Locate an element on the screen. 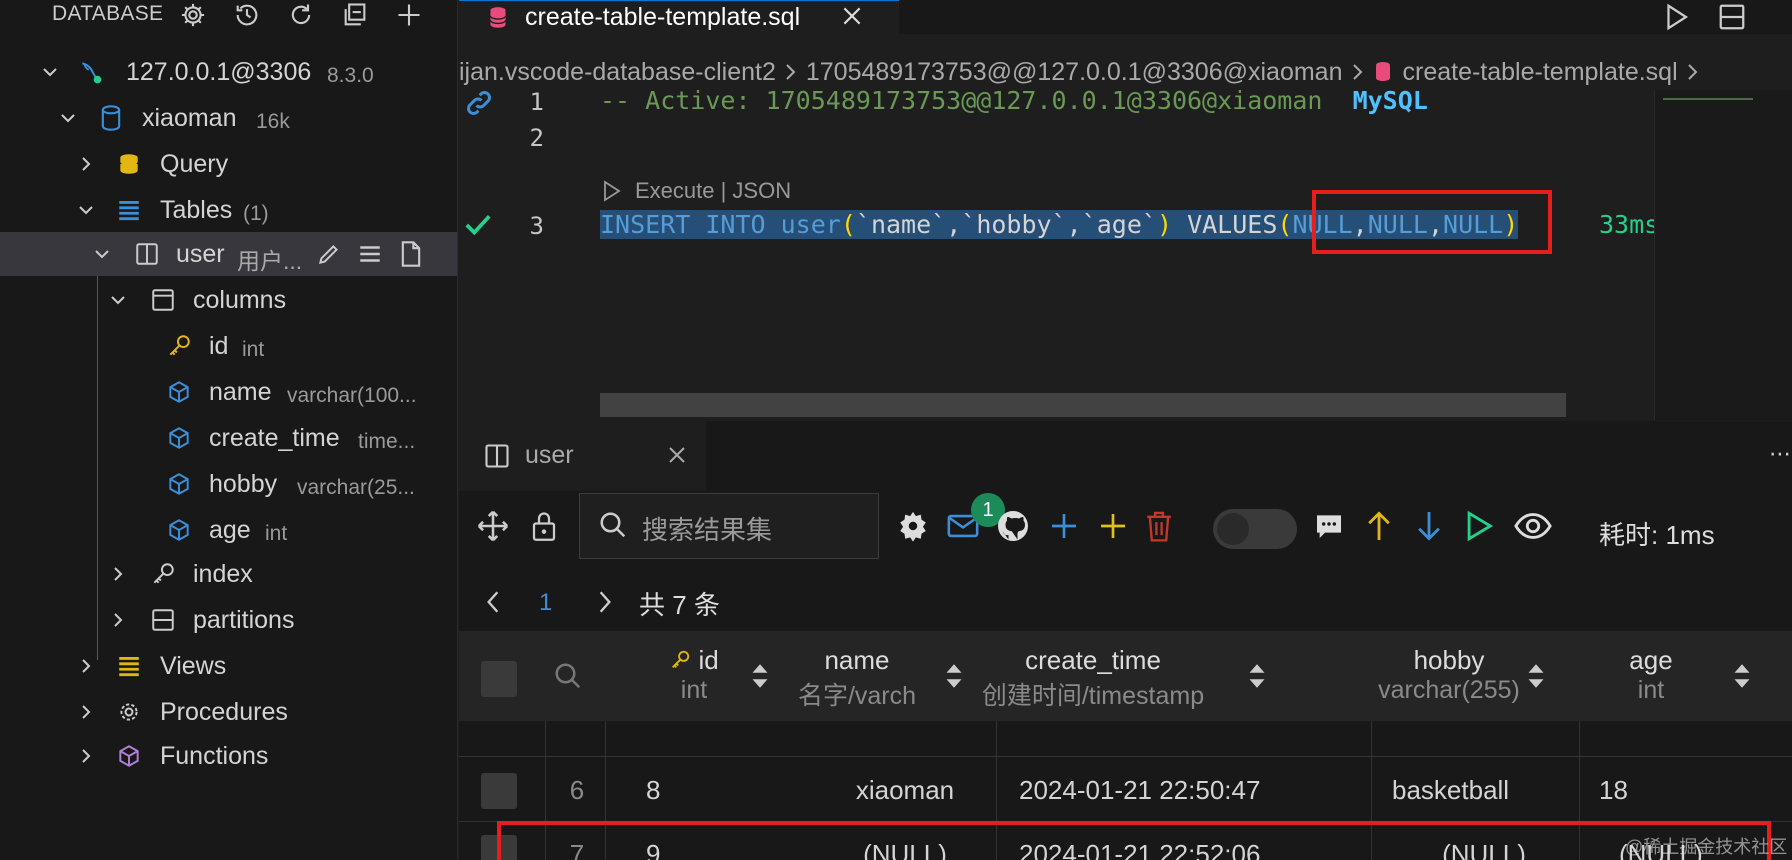 The height and width of the screenshot is (860, 1792). cell-create-time: 2024-01-21 22:50:47 is located at coordinates (1139, 790).